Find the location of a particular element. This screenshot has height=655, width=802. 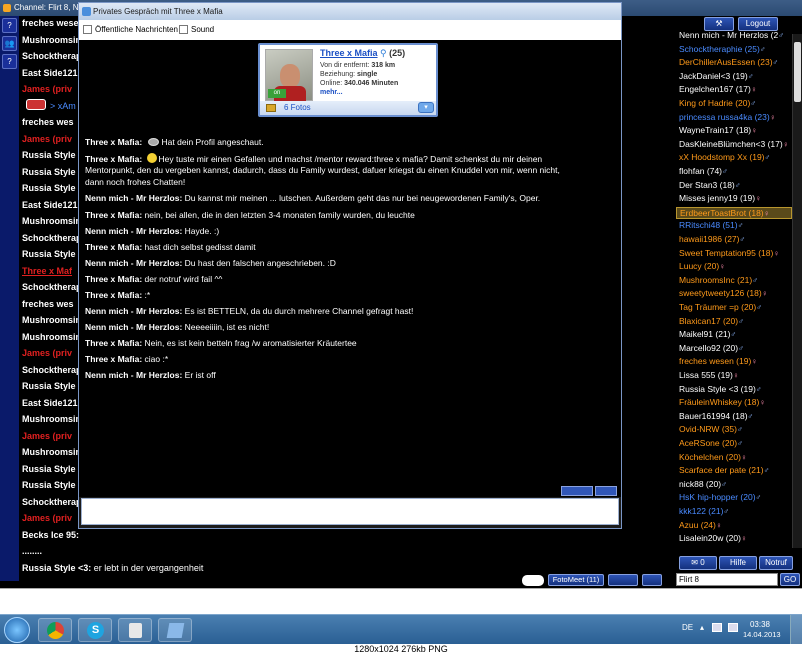

user-list-item: Tag Träumer =p (20)♂ is located at coordinates (720, 307).